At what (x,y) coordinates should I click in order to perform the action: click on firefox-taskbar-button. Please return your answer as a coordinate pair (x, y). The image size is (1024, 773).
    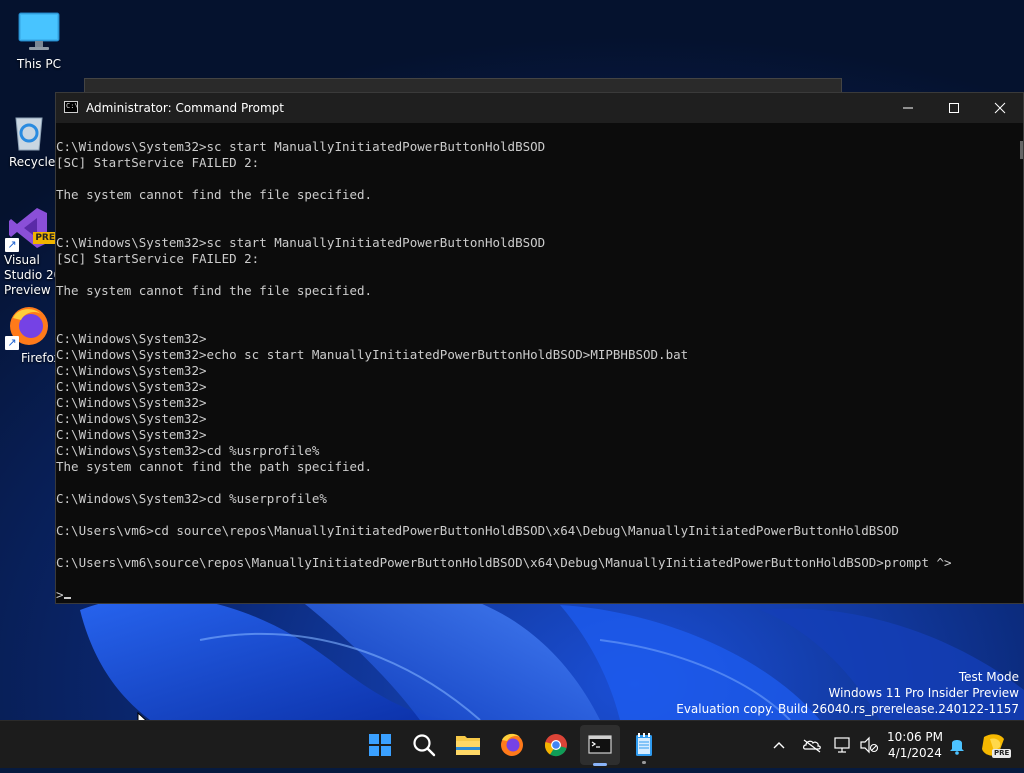
    Looking at the image, I should click on (512, 745).